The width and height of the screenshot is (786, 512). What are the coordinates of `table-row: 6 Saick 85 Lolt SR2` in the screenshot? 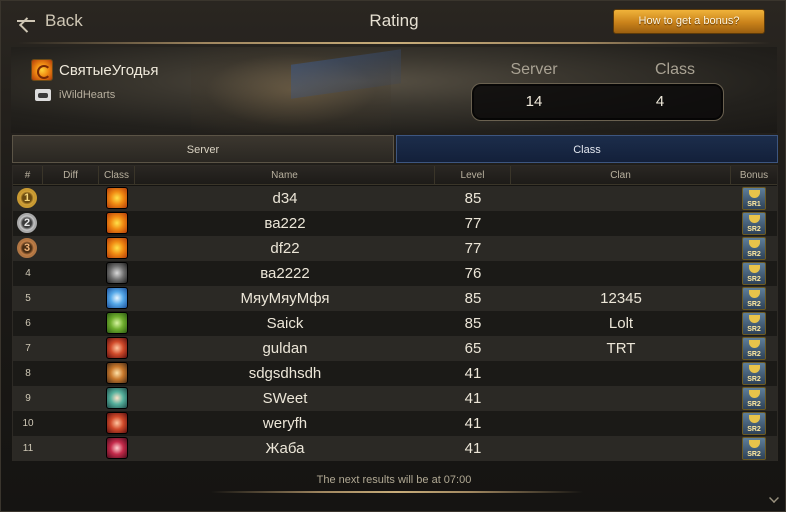 It's located at (395, 323).